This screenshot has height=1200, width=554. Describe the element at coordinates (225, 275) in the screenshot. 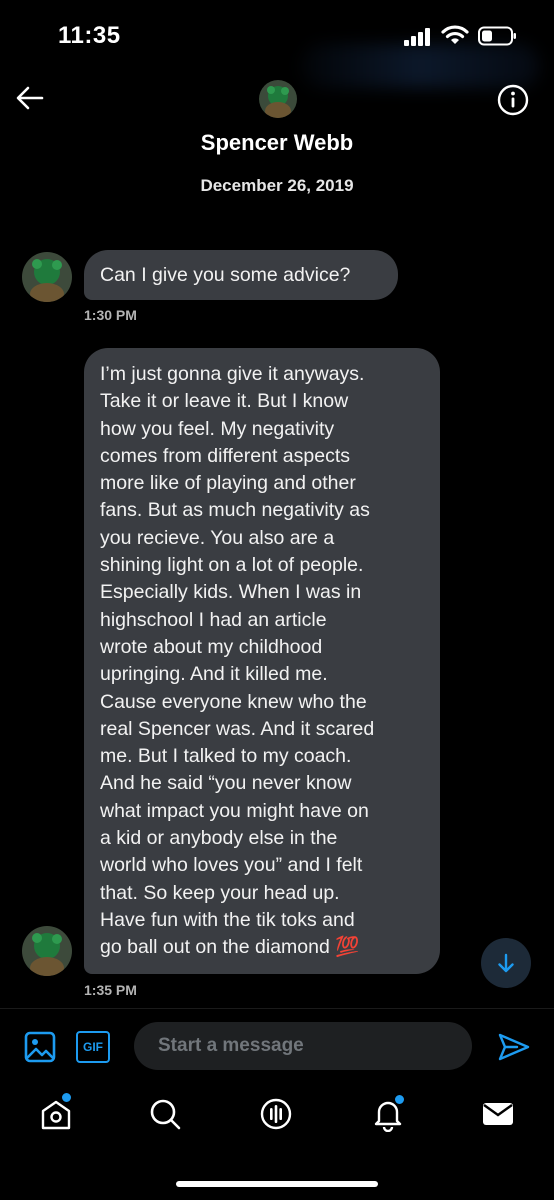

I see `message-text: Can I give you some advice?` at that location.